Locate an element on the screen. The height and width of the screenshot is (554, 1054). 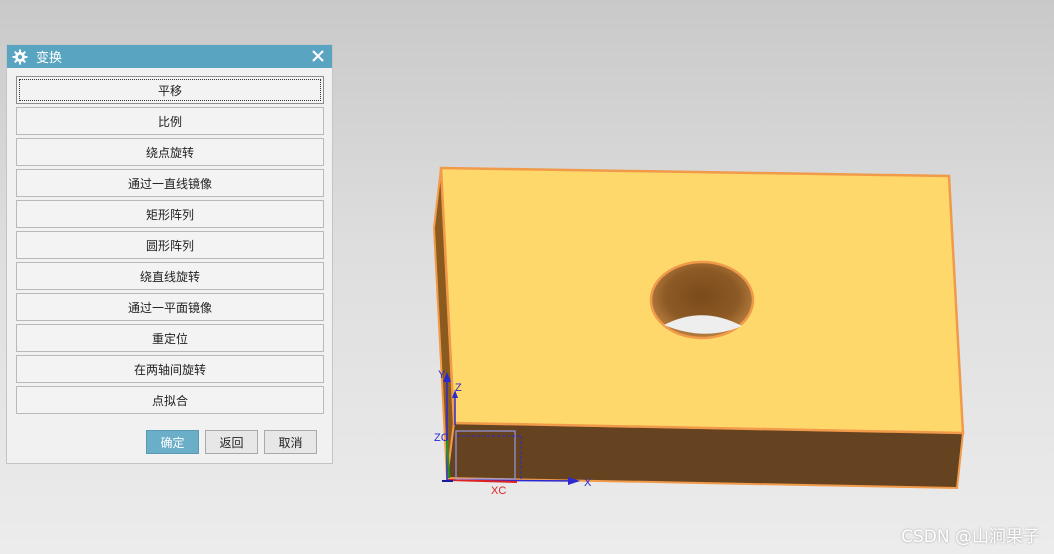
dialog-title: 变换 is located at coordinates (49, 58).